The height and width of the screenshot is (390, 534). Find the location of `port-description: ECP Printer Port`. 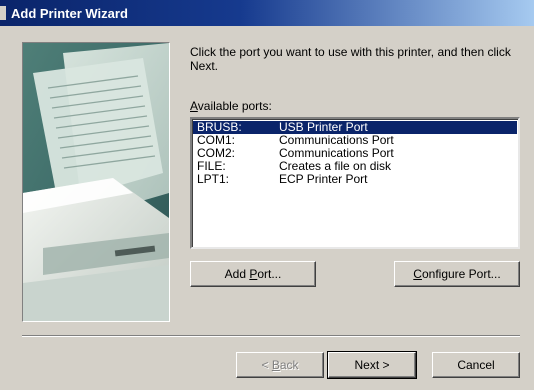

port-description: ECP Printer Port is located at coordinates (323, 179).